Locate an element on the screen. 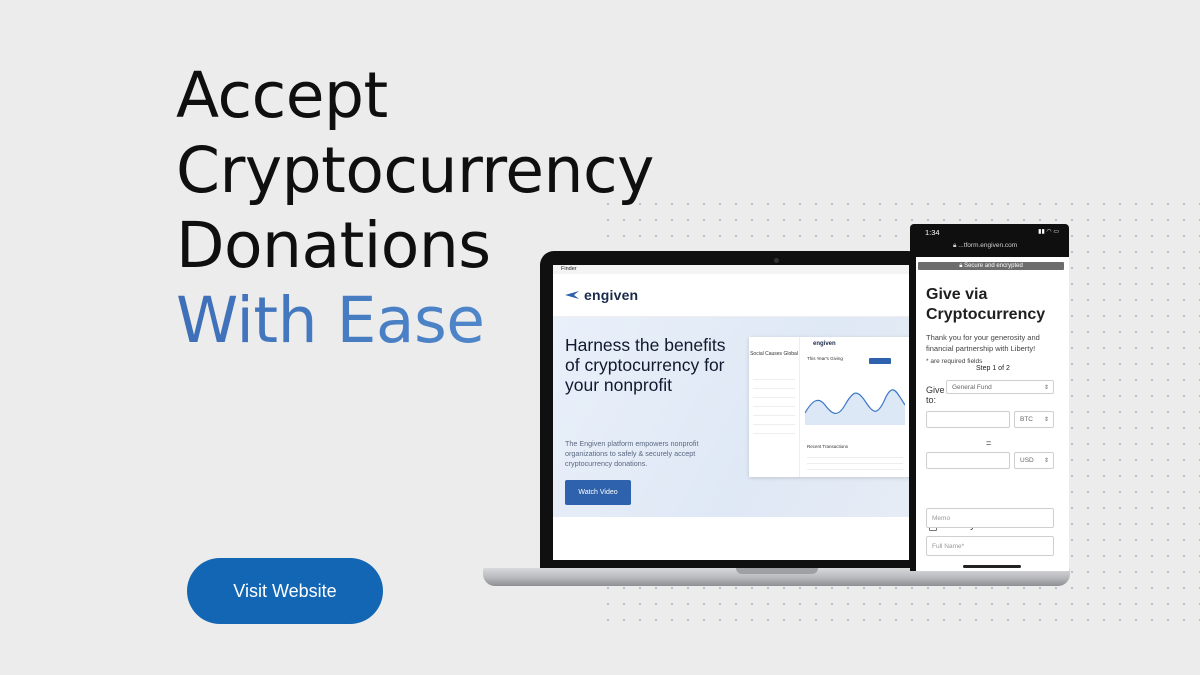 This screenshot has height=675, width=1200. menubar: Finder is located at coordinates (731, 269).